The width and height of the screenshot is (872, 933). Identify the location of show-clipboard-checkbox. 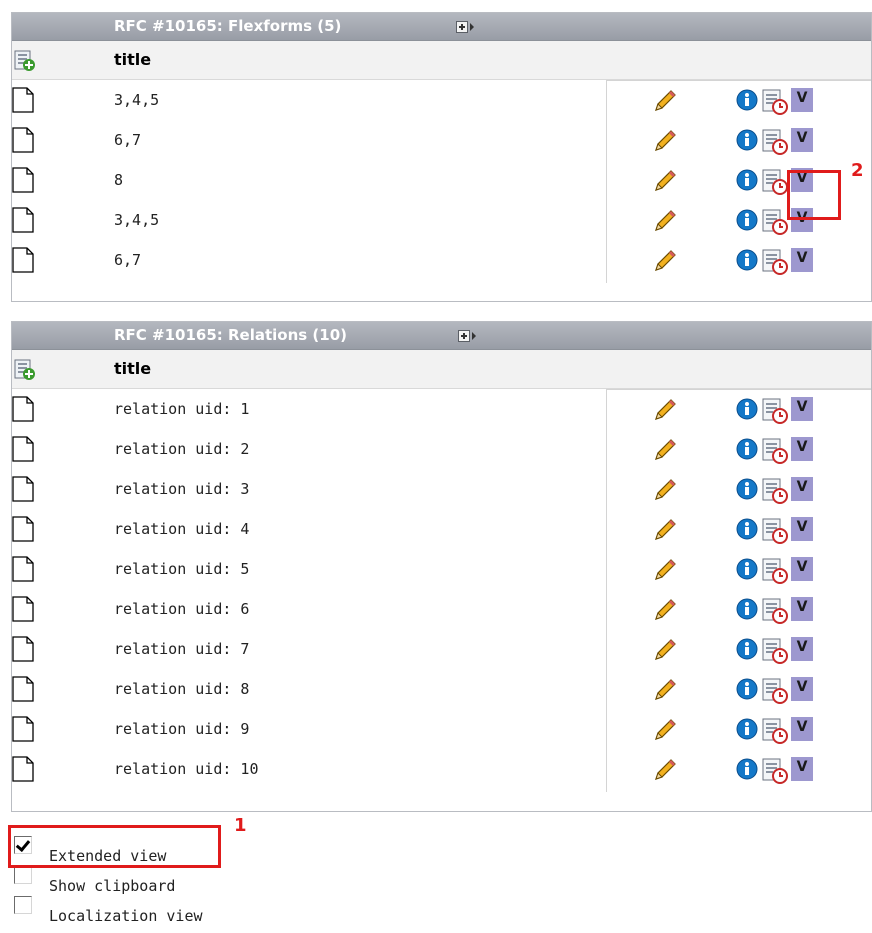
(23, 875).